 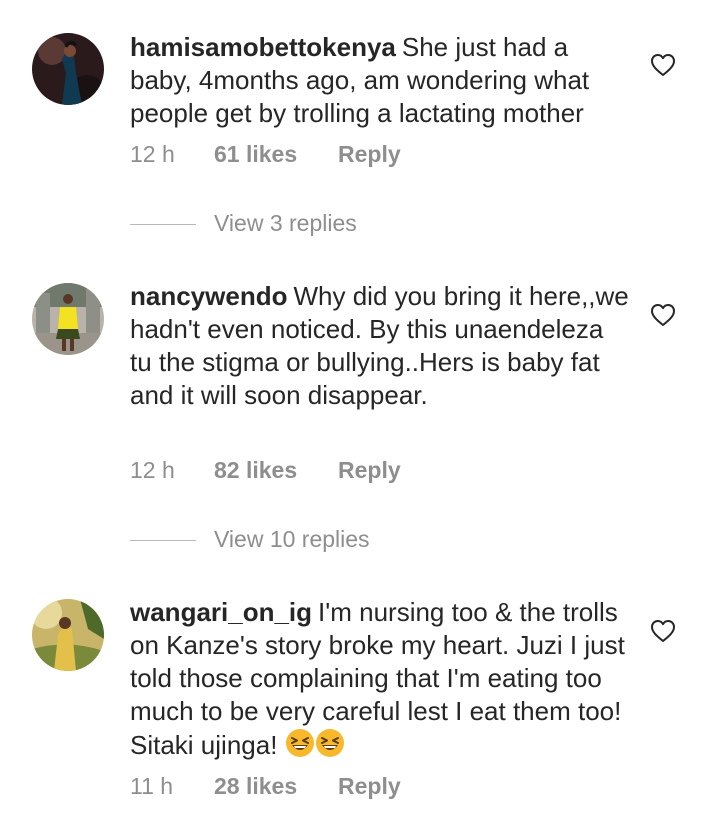 I want to click on timestamp: 11 h, so click(x=152, y=786).